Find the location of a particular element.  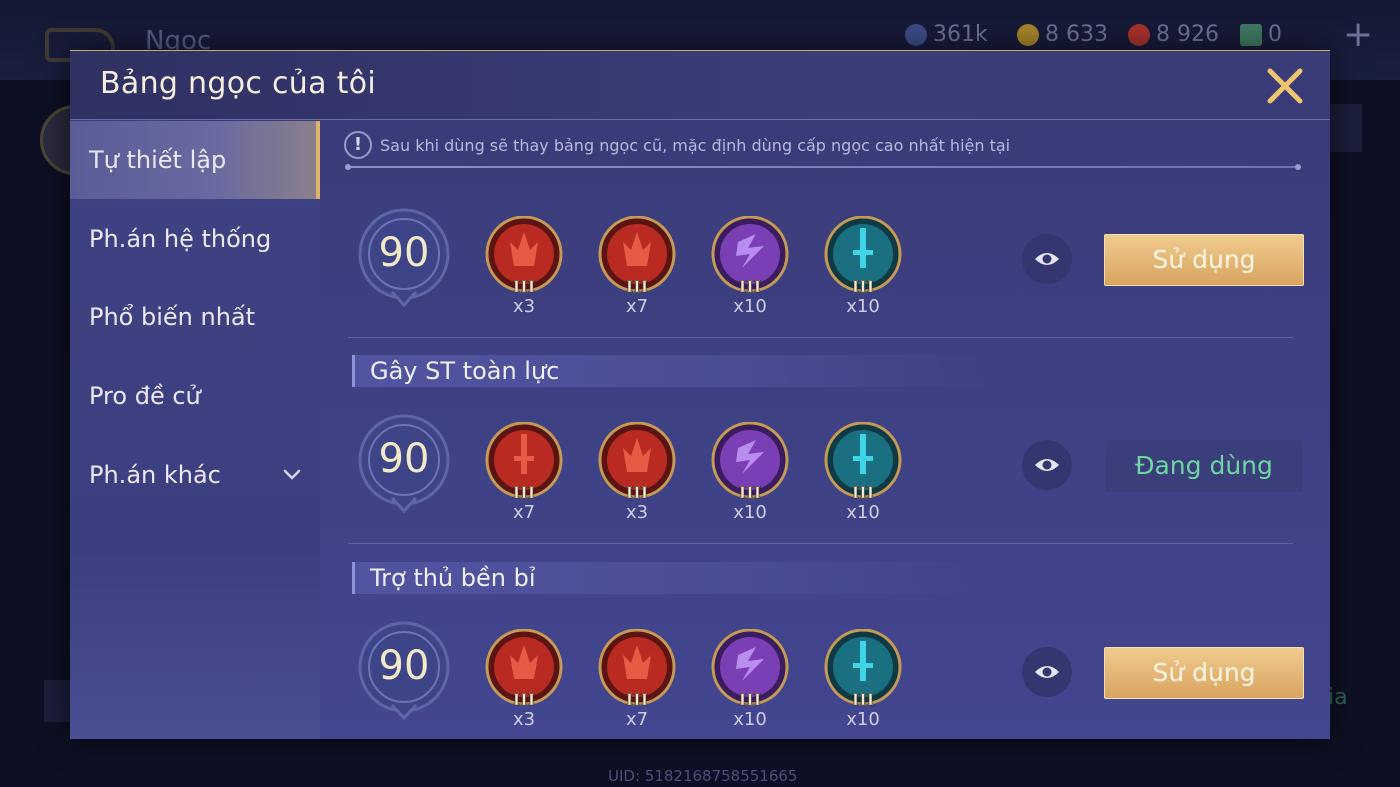

resource-red-gem: 8 926 is located at coordinates (1173, 34).